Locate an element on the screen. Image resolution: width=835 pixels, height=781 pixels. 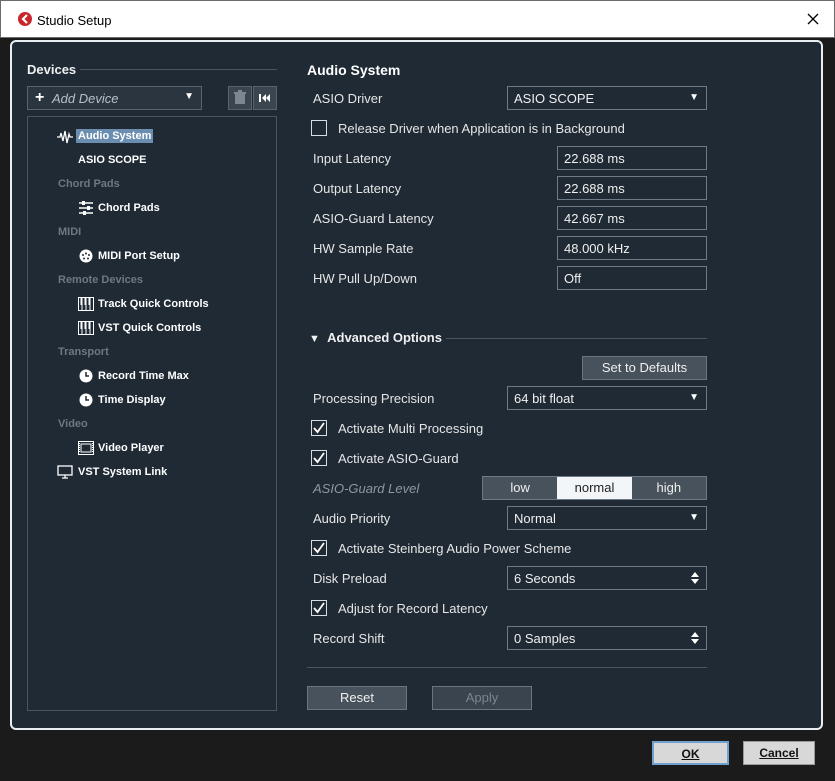
multi-processing-checkbox is located at coordinates (319, 428).